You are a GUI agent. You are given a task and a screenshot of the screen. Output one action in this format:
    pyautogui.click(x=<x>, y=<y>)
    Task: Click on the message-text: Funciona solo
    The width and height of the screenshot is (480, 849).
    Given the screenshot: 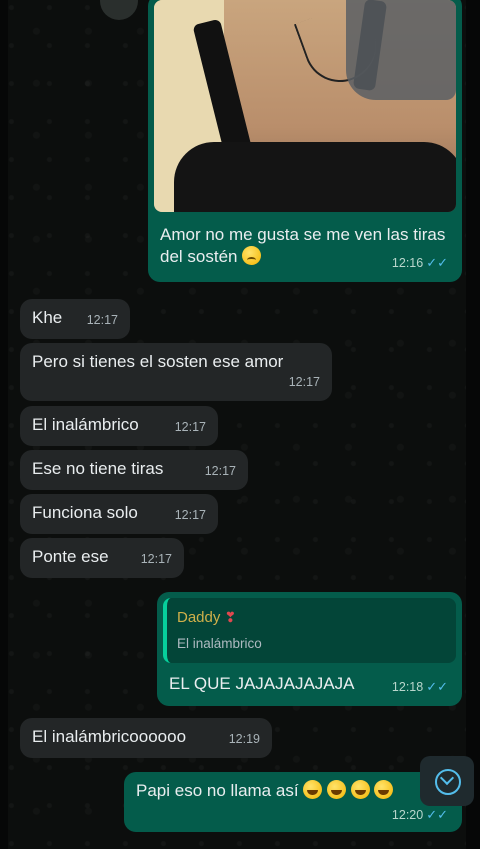 What is the action you would take?
    pyautogui.click(x=85, y=512)
    